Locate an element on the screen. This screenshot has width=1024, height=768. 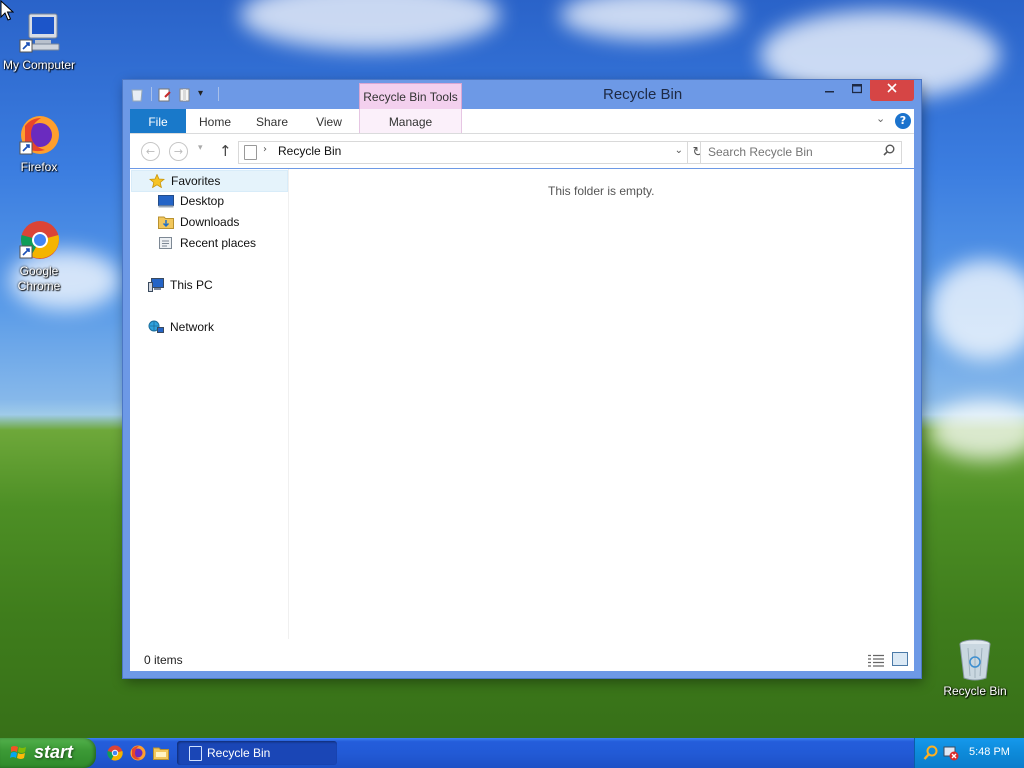
status-bar: 0 items is located at coordinates (522, 659).